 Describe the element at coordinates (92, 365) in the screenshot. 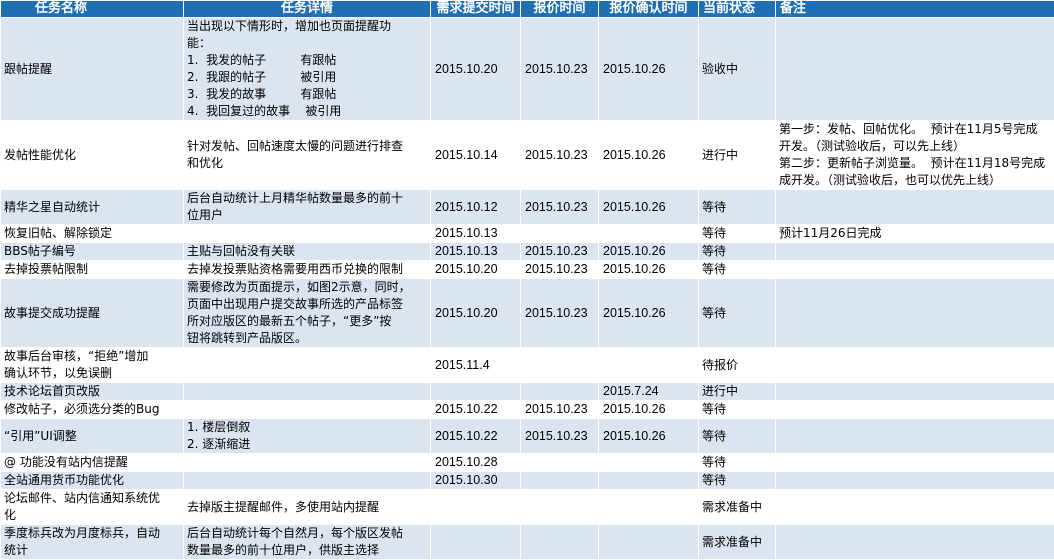

I see `cell-task-name: 故事后台审核，“拒绝”增加 确认环节，以免误删` at that location.